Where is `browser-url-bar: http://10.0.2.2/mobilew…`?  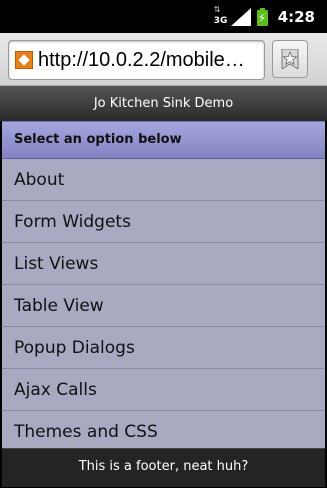 browser-url-bar: http://10.0.2.2/mobilew… is located at coordinates (163, 59).